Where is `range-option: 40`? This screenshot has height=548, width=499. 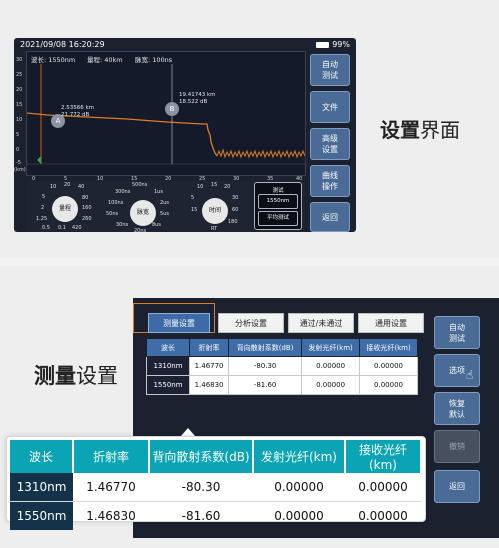
range-option: 40 is located at coordinates (81, 187).